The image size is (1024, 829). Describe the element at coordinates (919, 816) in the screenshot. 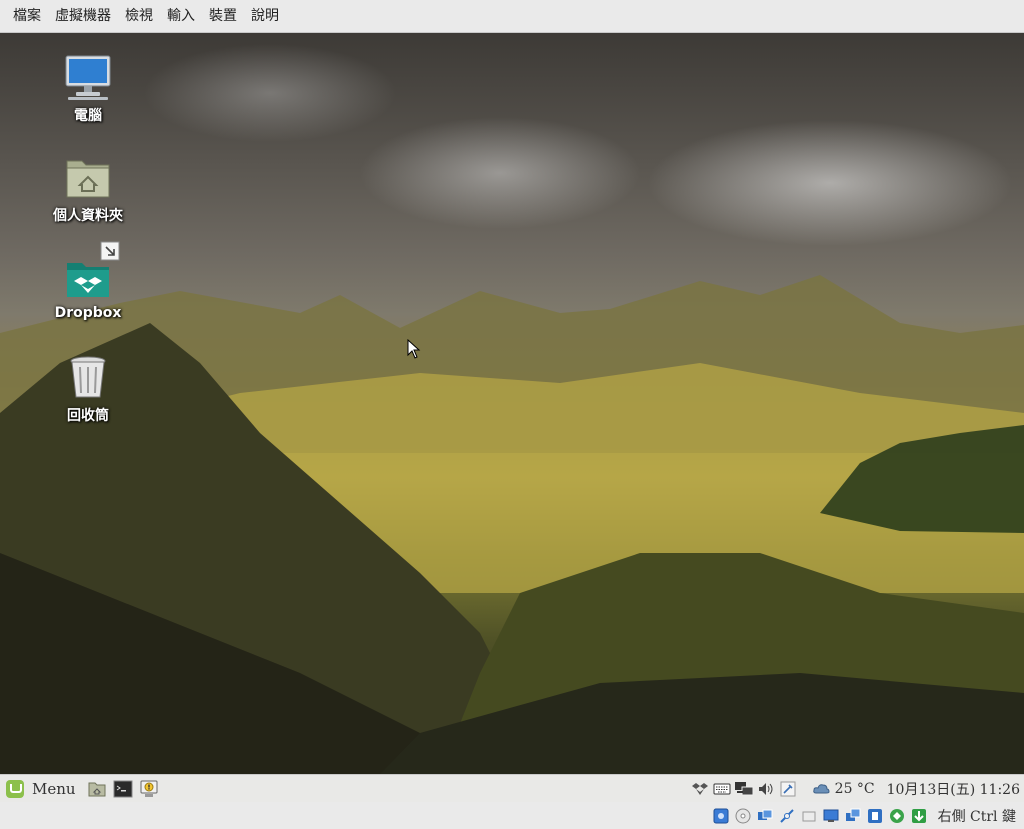

I see `mouse-integration-icon` at that location.